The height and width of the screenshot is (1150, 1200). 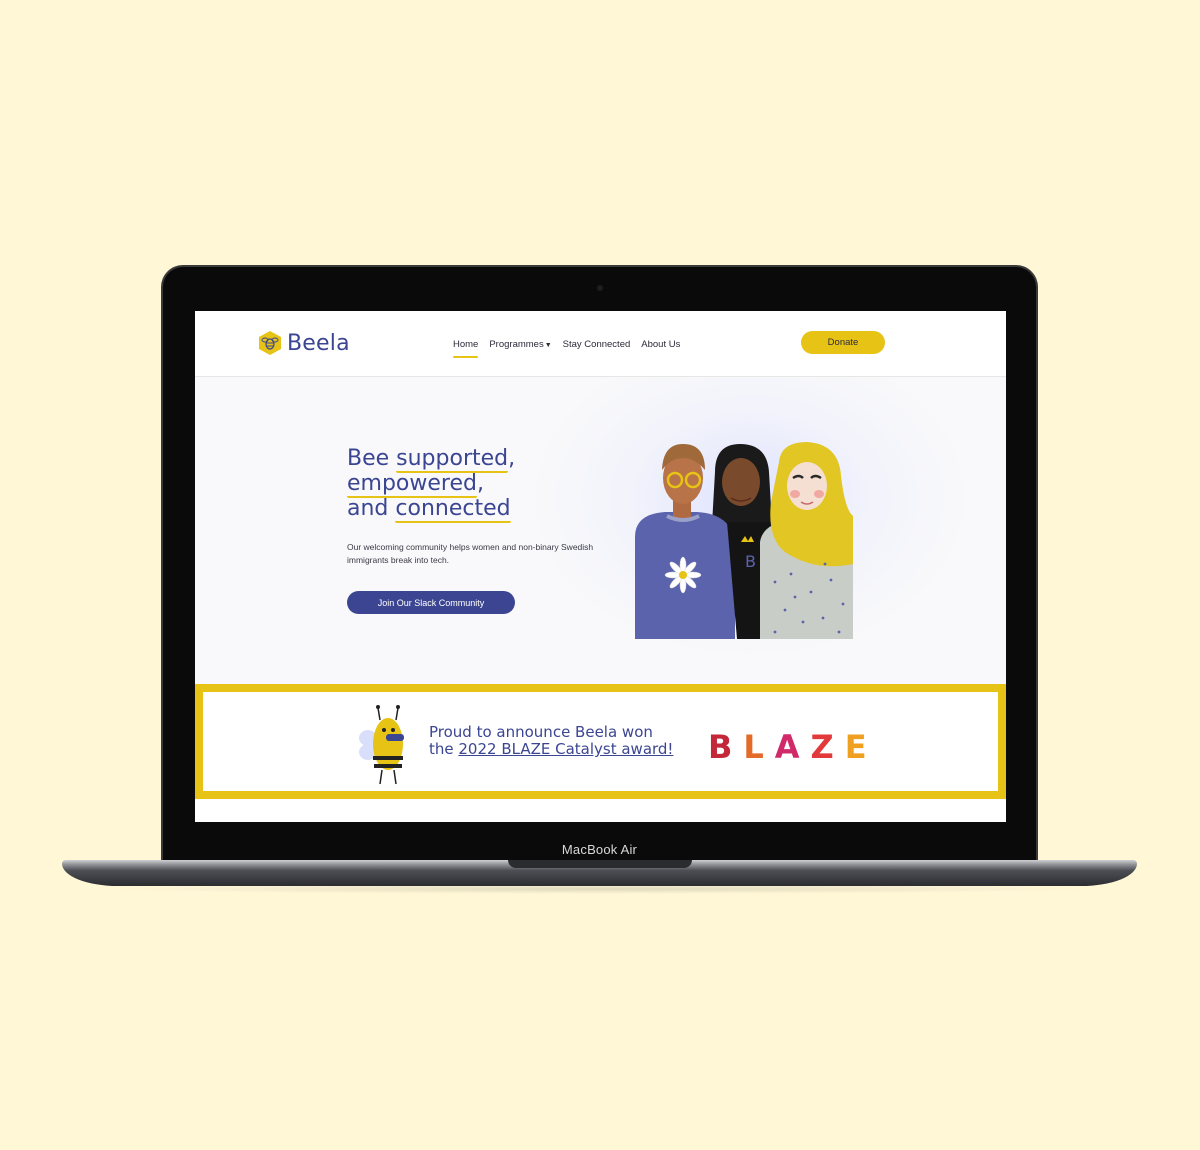 What do you see at coordinates (720, 747) in the screenshot?
I see `blaze-letter: B` at bounding box center [720, 747].